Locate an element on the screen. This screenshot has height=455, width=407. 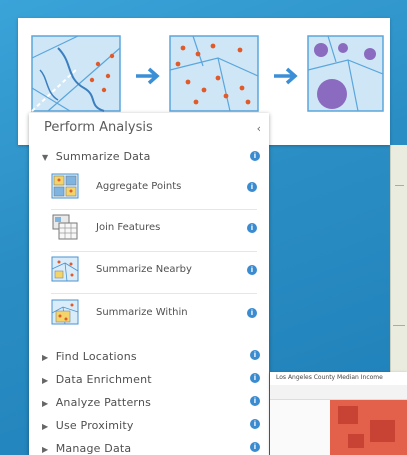
points-in-polygons-icon is located at coordinates (214, 73).